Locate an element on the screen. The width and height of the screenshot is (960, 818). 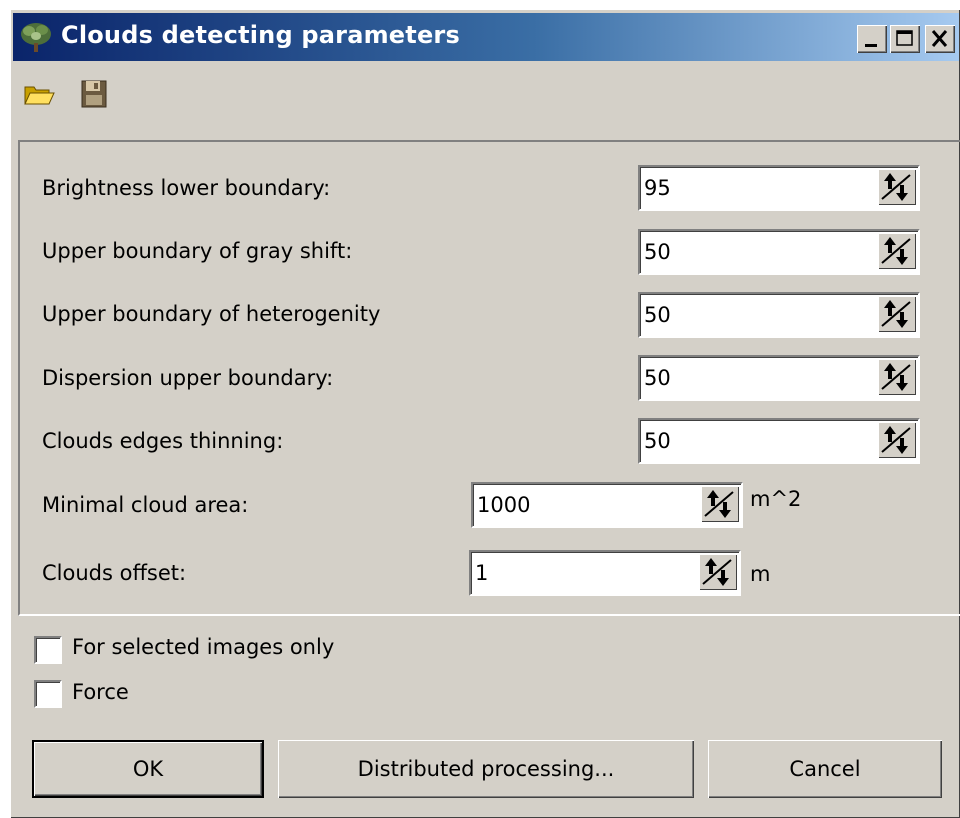
heterogenity-label: Upper boundary of heterogenity is located at coordinates (211, 314).